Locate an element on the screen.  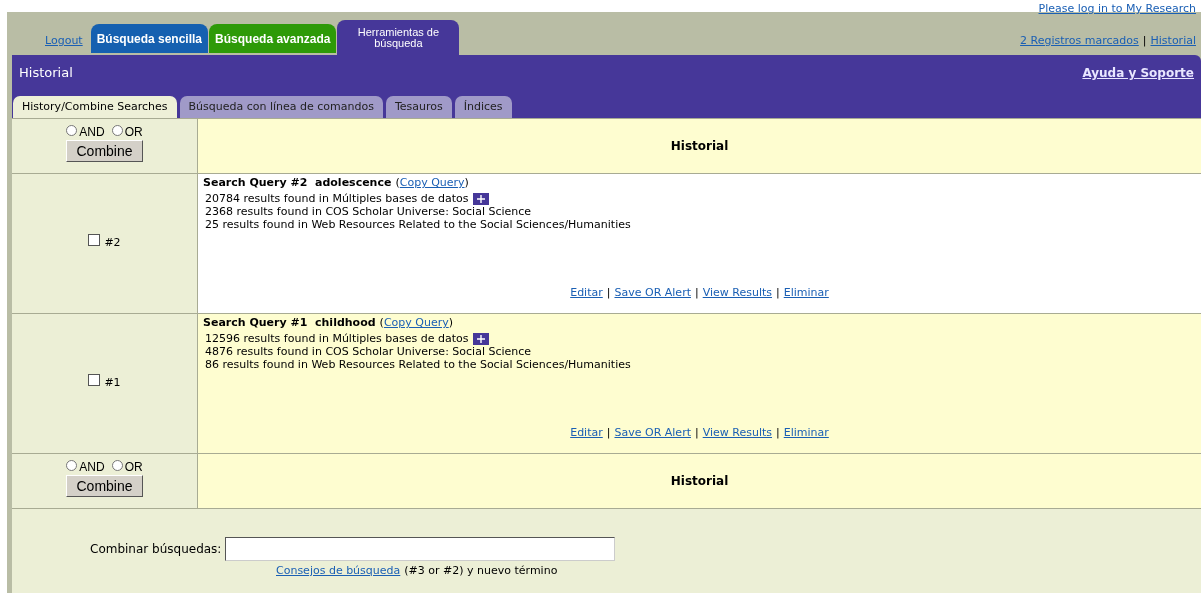
result-count-text: 86 results found in Web Resources Related to the Social Sciences/Humanities is located at coordinates (418, 364).